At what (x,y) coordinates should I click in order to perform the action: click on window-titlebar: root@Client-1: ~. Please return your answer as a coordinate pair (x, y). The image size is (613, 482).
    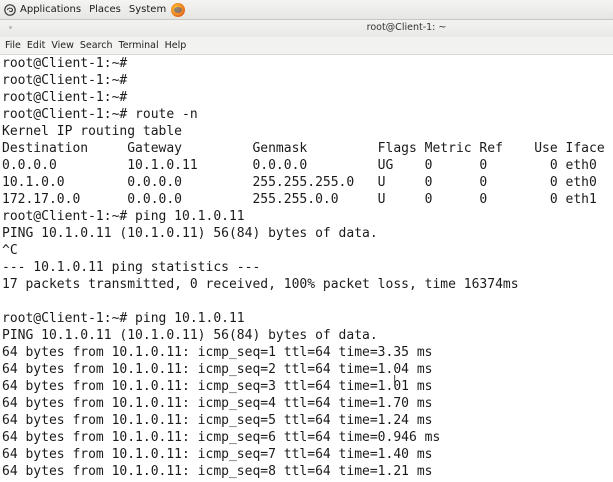
    Looking at the image, I should click on (306, 28).